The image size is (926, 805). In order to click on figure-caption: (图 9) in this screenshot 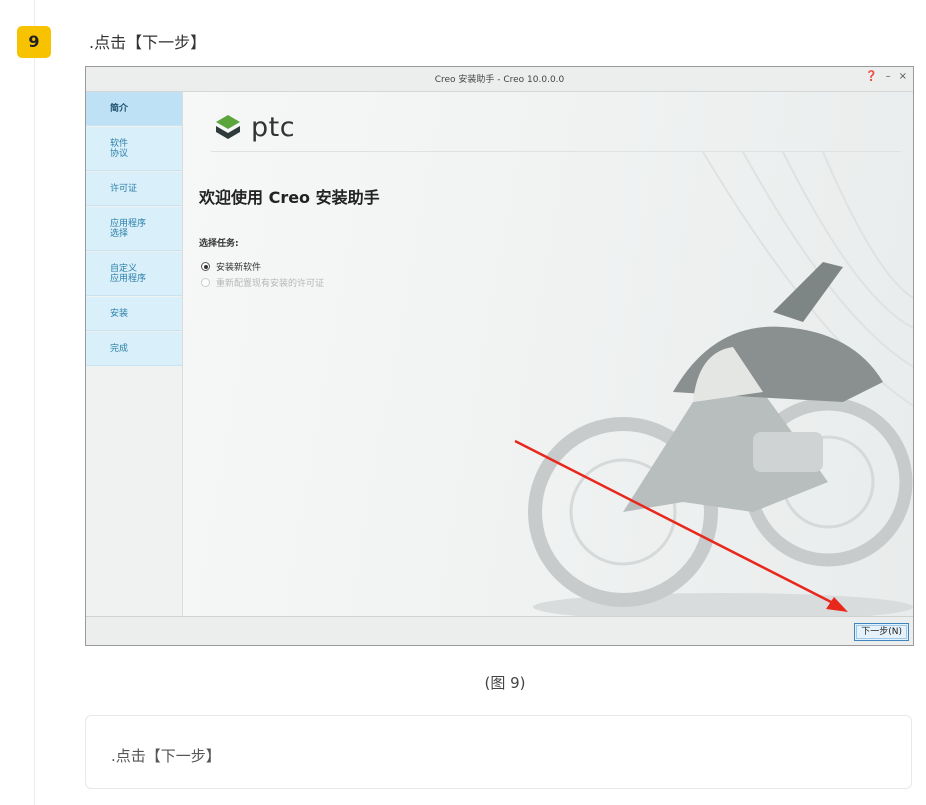, I will do `click(505, 683)`.